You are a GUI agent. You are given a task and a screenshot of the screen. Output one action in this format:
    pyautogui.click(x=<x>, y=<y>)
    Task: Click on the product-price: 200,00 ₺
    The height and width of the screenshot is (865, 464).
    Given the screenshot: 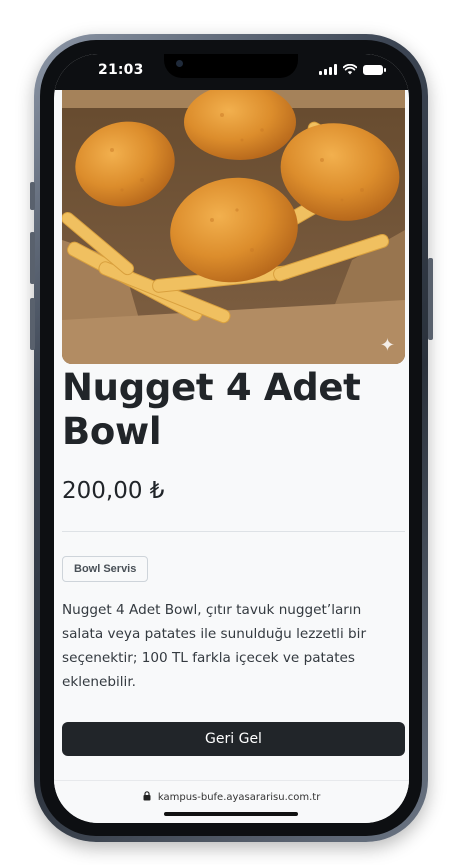 What is the action you would take?
    pyautogui.click(x=113, y=491)
    